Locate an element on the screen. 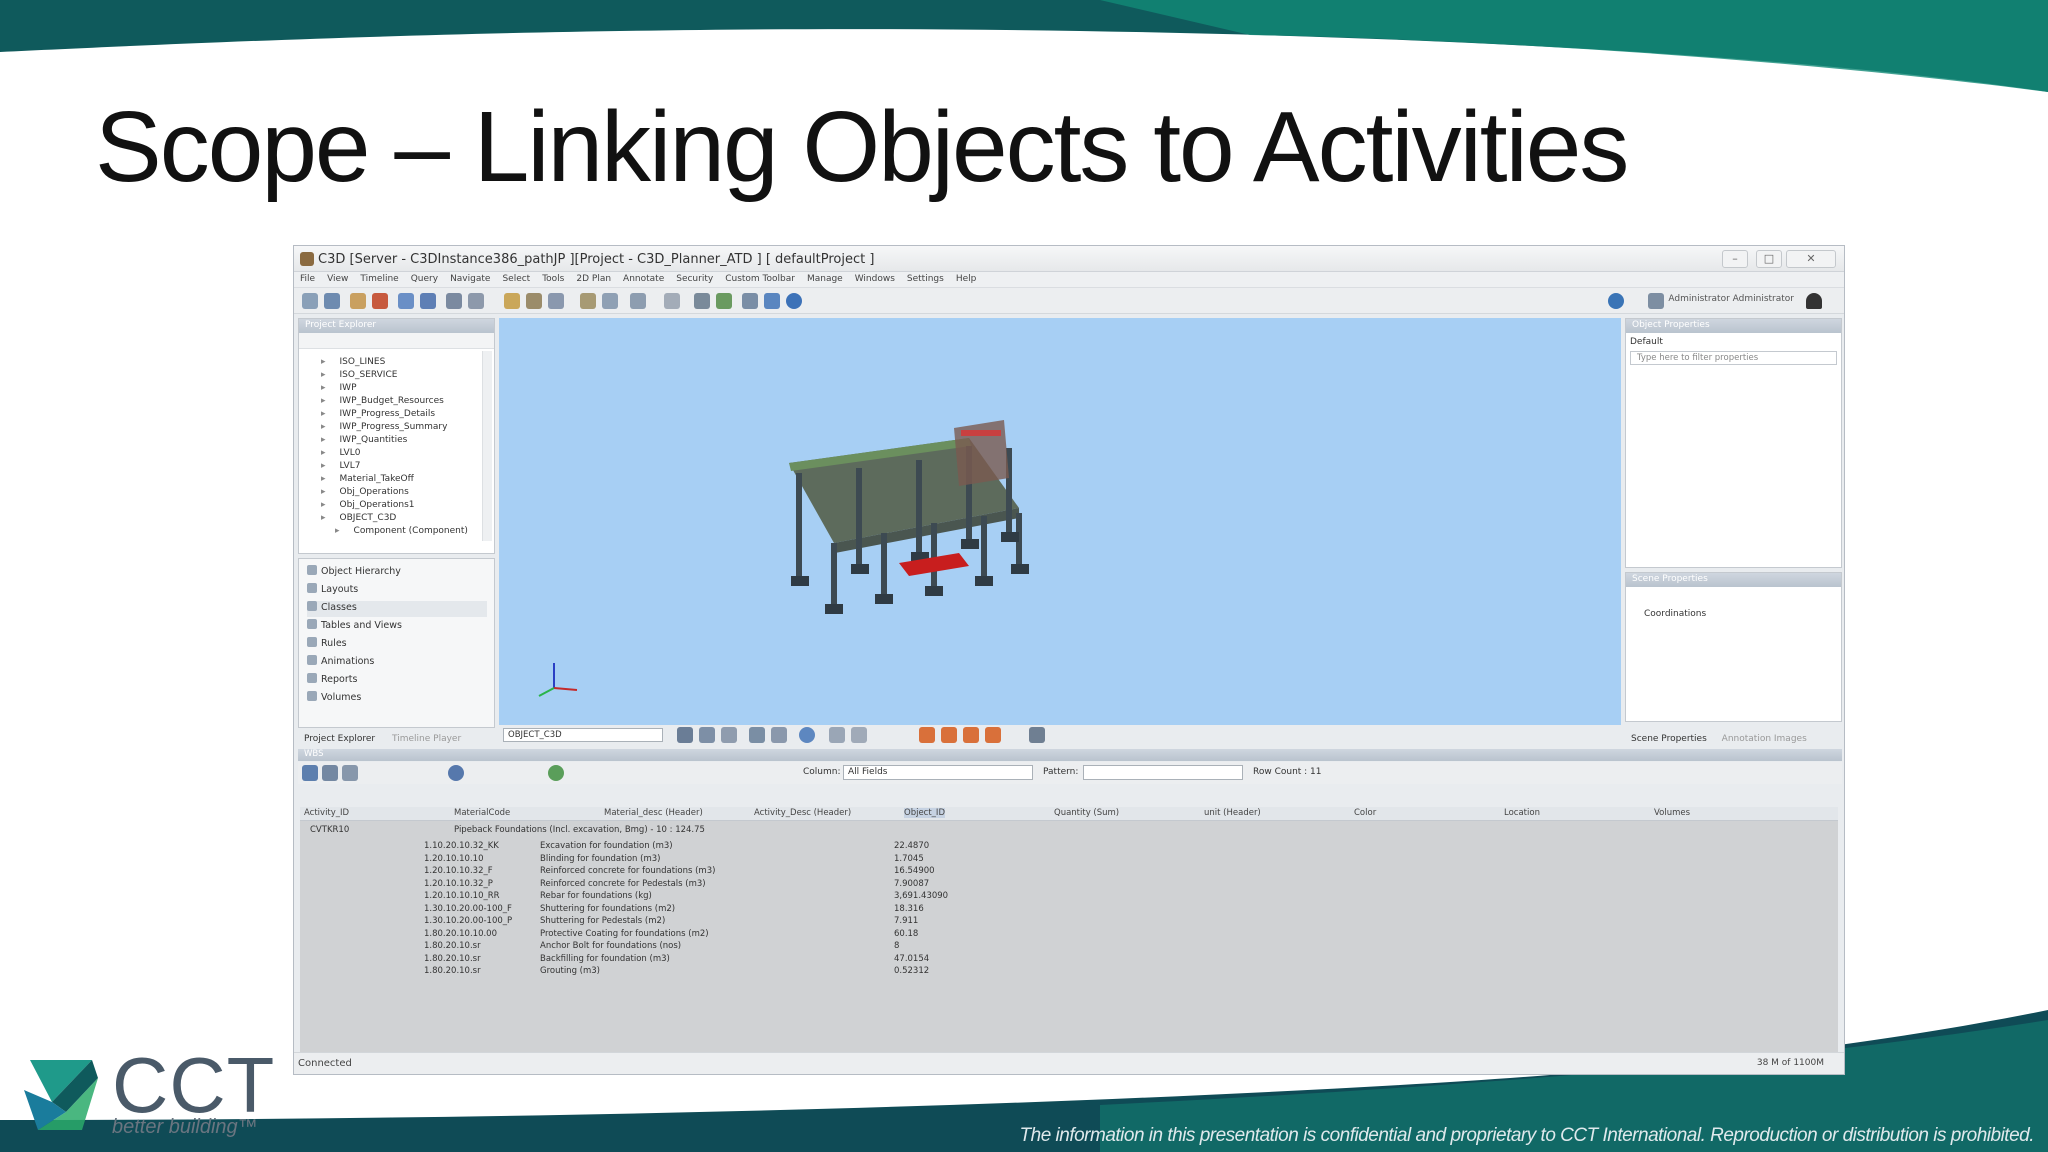  tree-item: IWP_Quantities is located at coordinates (364, 441).